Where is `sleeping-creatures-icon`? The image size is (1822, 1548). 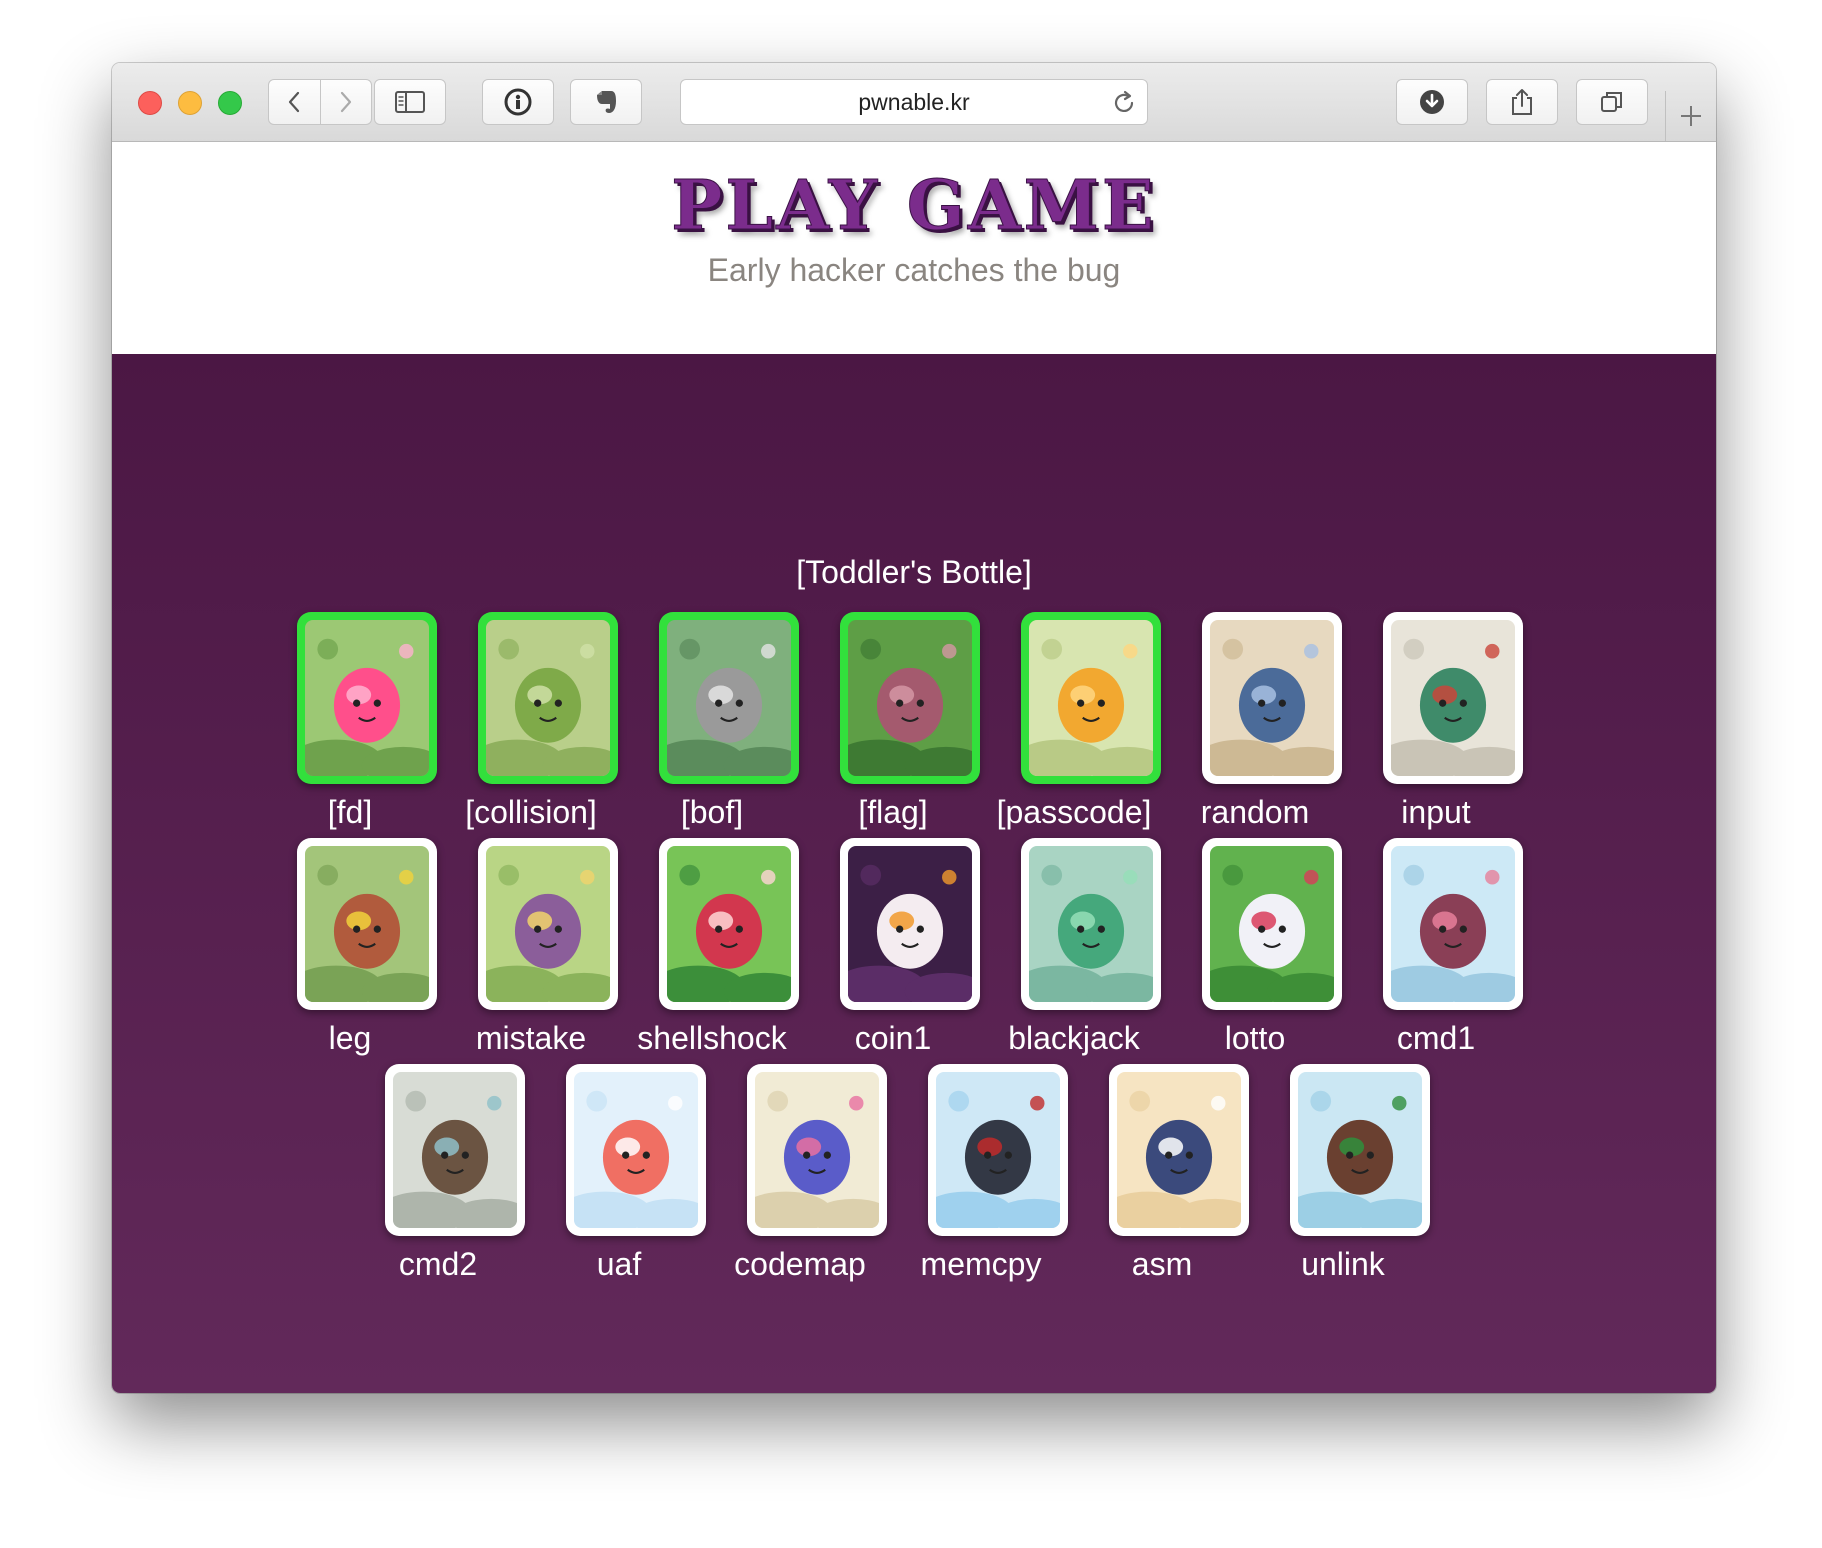
sleeping-creatures-icon is located at coordinates (817, 1150).